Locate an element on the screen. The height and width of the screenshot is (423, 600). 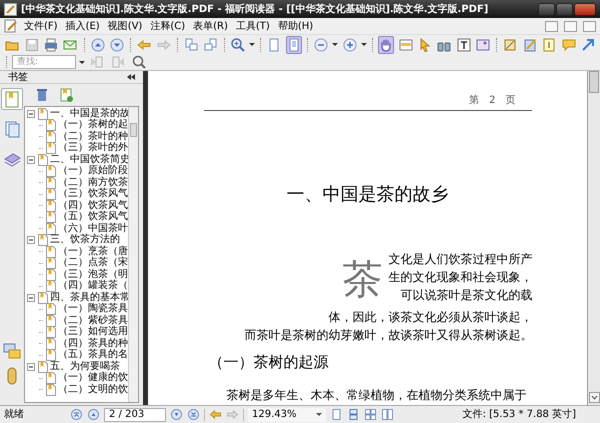
continuous-view-button is located at coordinates (353, 414).